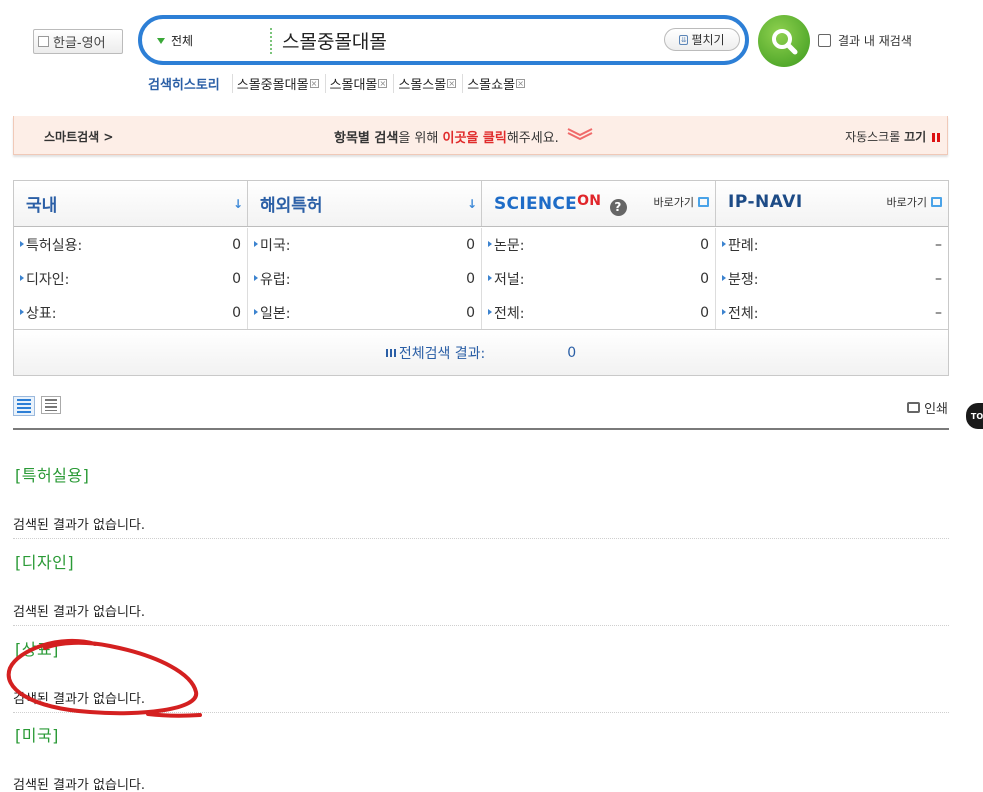 The image size is (983, 792). What do you see at coordinates (832, 313) in the screenshot?
I see `result-row: 전체: –` at bounding box center [832, 313].